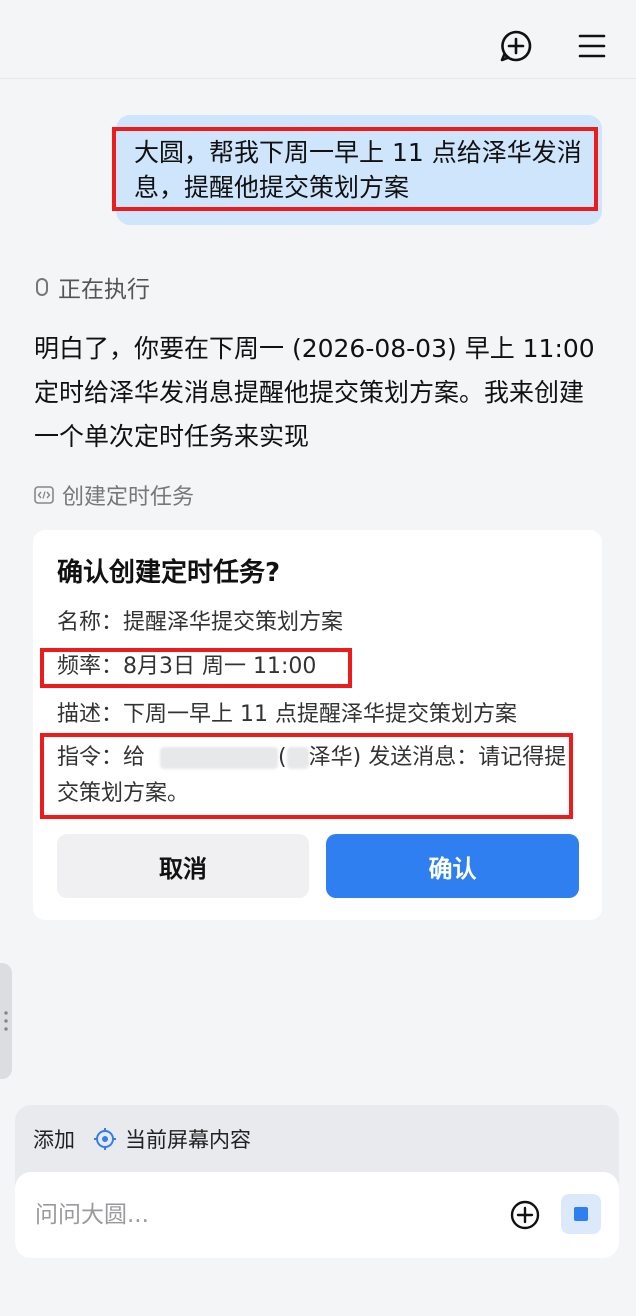 The height and width of the screenshot is (1316, 636). I want to click on tool-label: 创建定时任务, so click(128, 497).